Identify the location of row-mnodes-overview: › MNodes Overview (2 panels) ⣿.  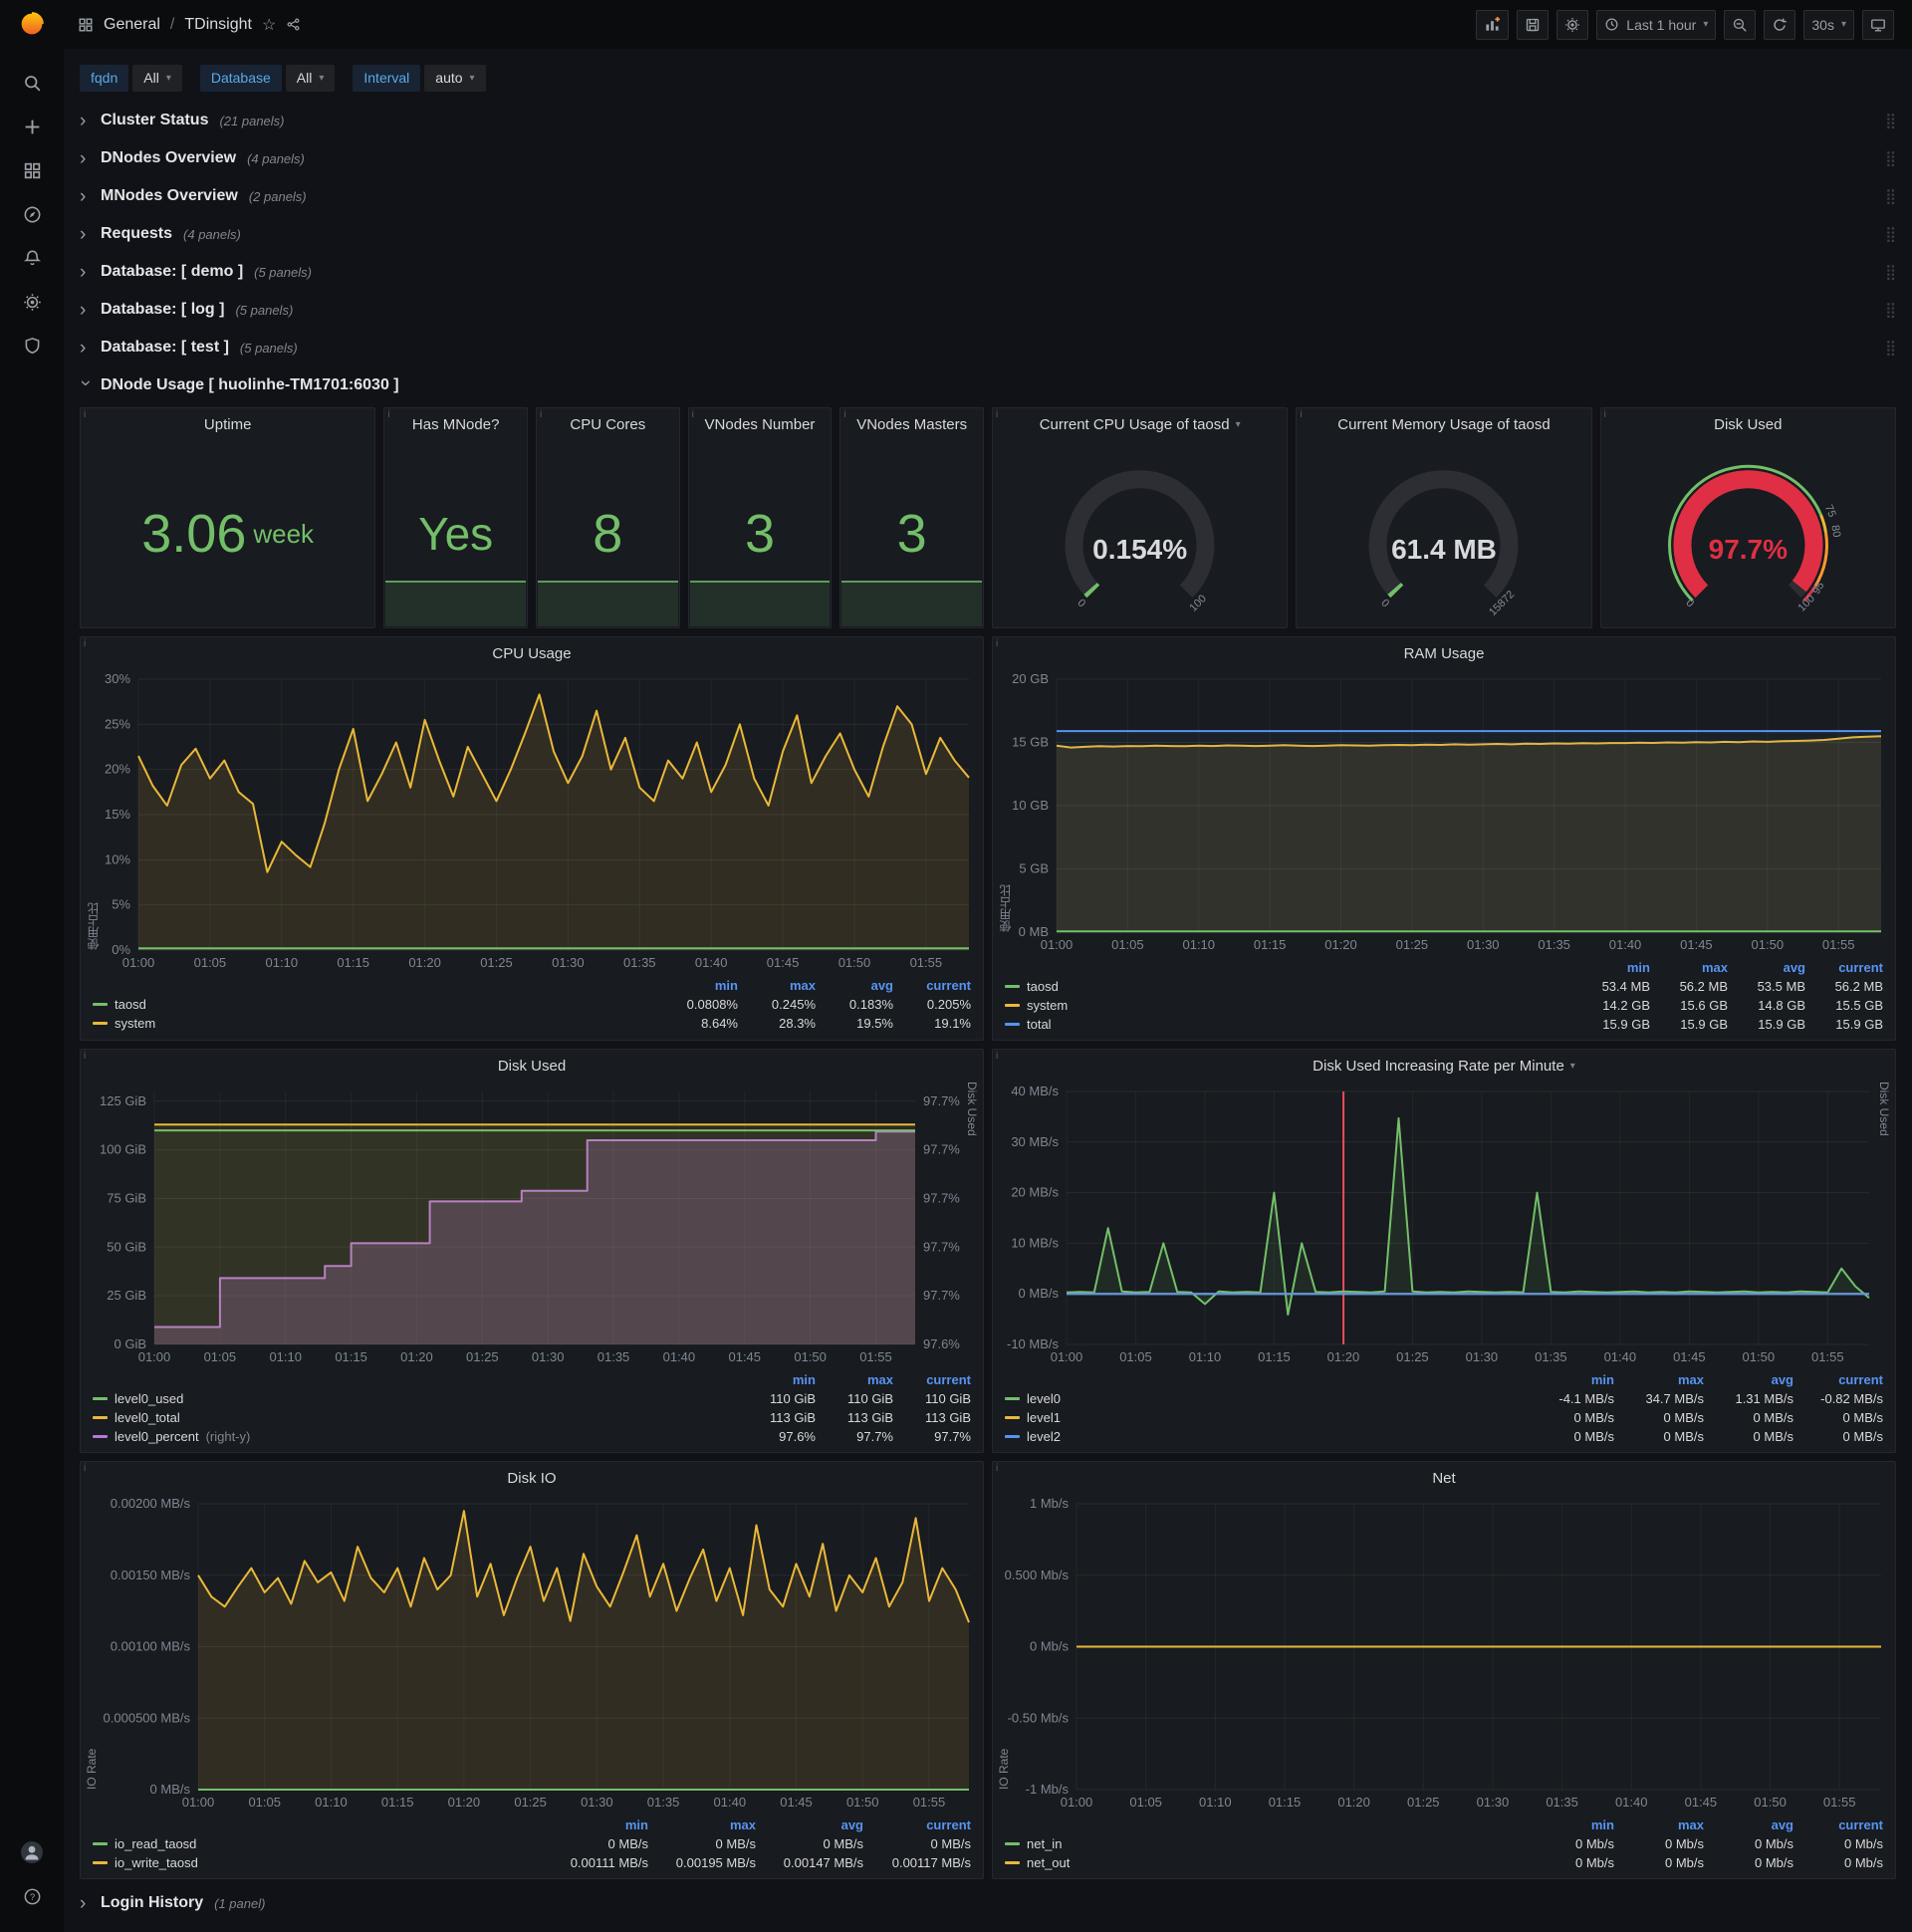
(988, 196).